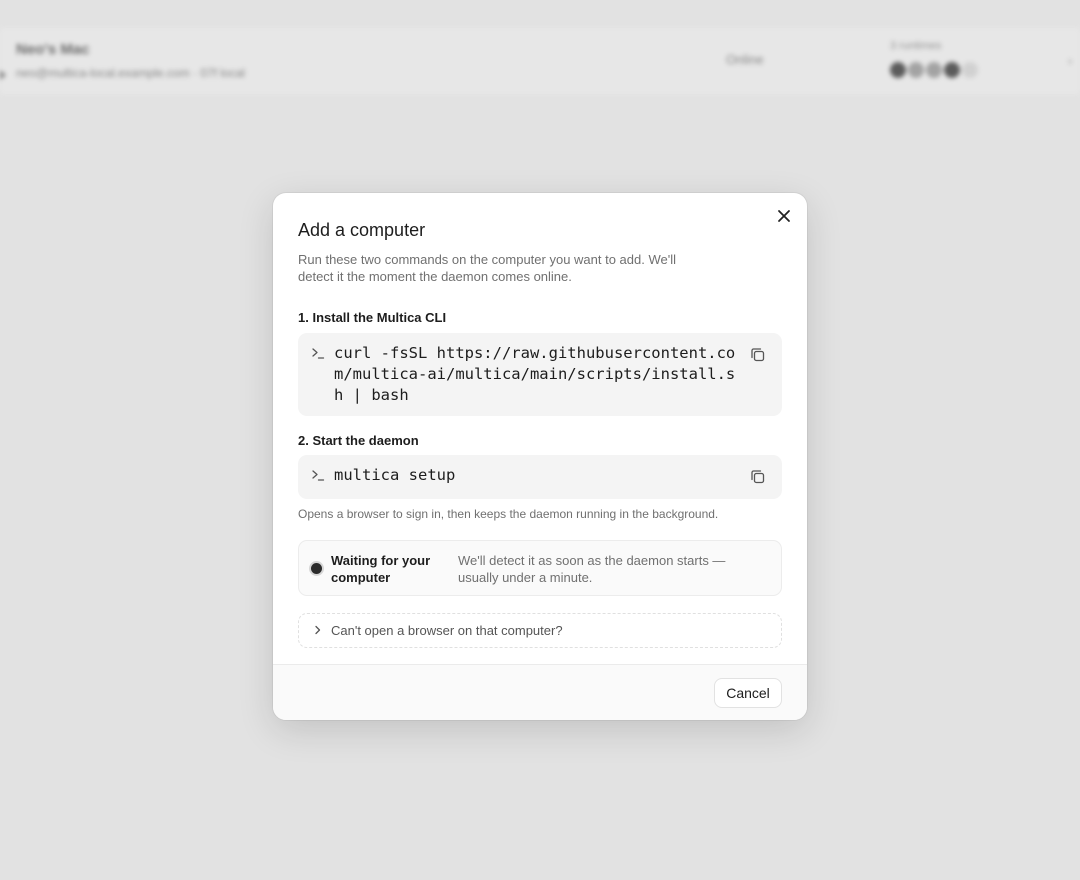 The height and width of the screenshot is (880, 1080). I want to click on background-runtime-avatars, so click(934, 70).